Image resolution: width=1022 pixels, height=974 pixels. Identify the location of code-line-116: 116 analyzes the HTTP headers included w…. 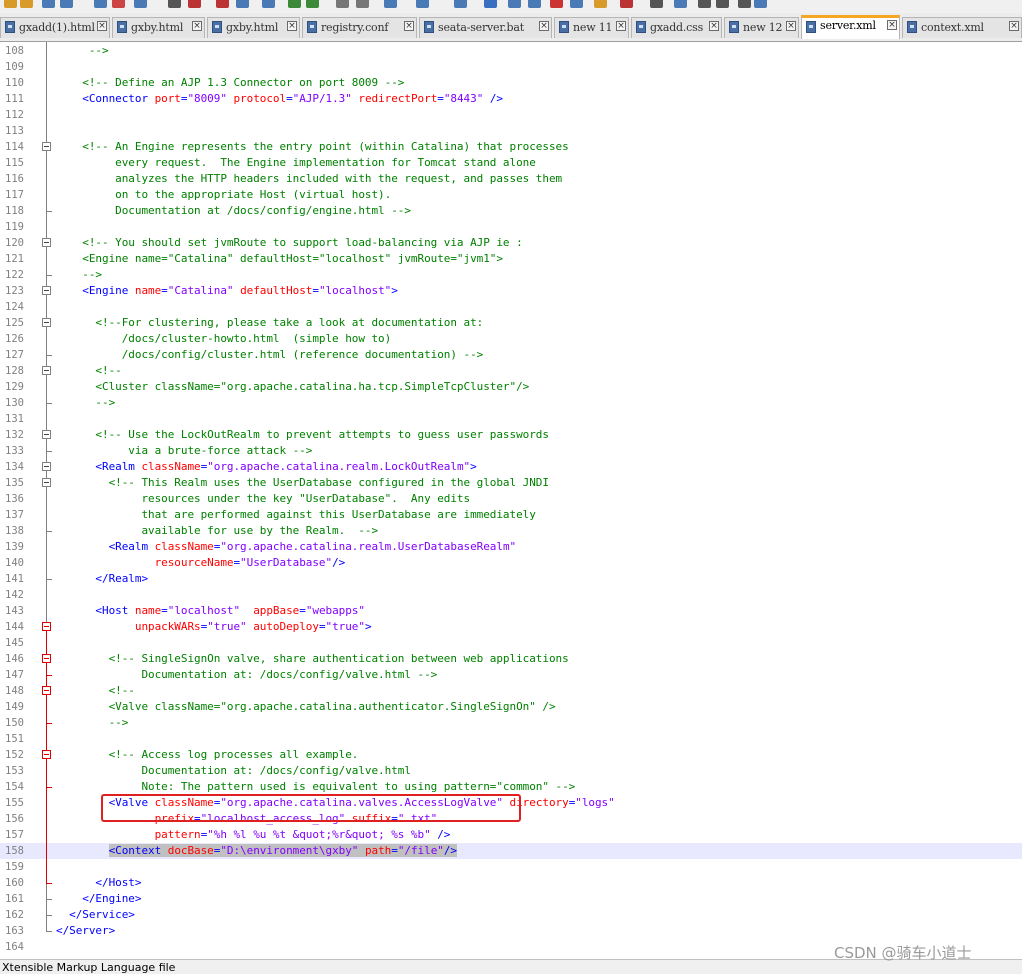
(511, 179).